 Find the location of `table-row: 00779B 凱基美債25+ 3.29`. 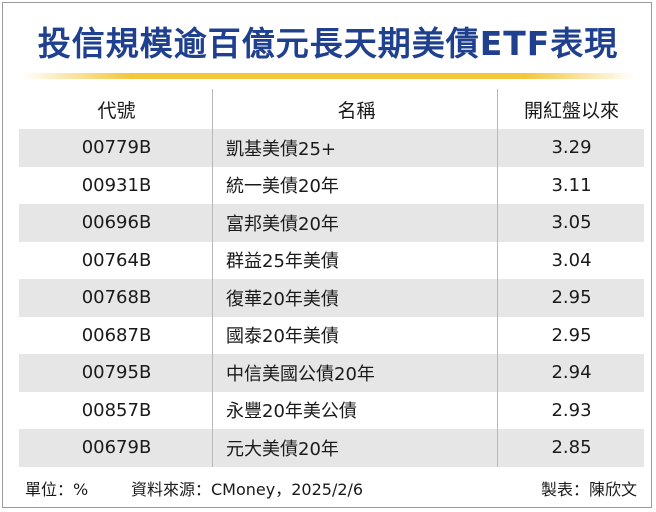

table-row: 00779B 凱基美債25+ 3.29 is located at coordinates (331, 148).